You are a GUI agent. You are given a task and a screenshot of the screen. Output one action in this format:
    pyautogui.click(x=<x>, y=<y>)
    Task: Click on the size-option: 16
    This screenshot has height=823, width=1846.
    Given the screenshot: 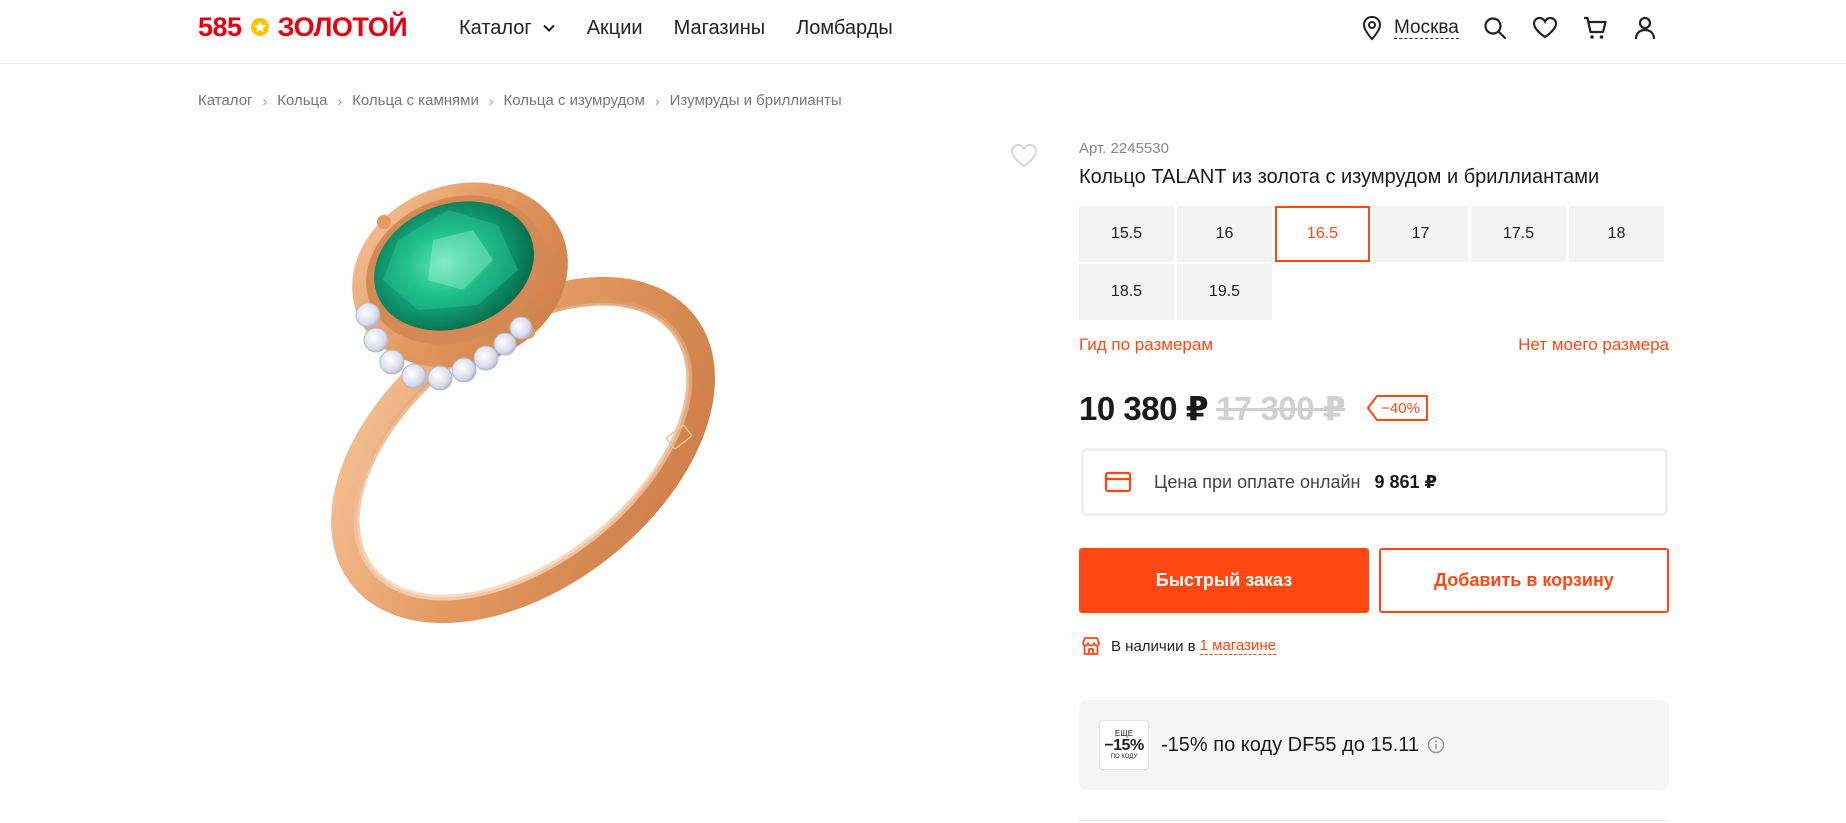 What is the action you would take?
    pyautogui.click(x=1224, y=234)
    